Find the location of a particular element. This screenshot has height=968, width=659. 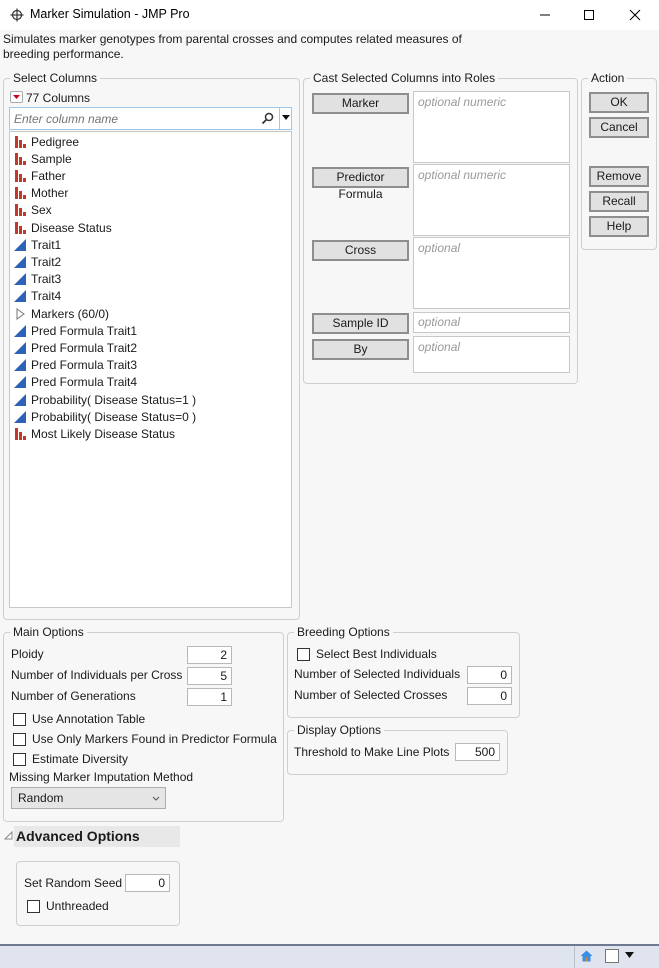

random-seed-input: 0 is located at coordinates (147, 883).